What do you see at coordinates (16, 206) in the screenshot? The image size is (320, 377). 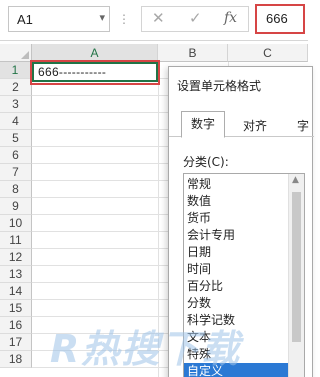 I see `row-header-9: 9` at bounding box center [16, 206].